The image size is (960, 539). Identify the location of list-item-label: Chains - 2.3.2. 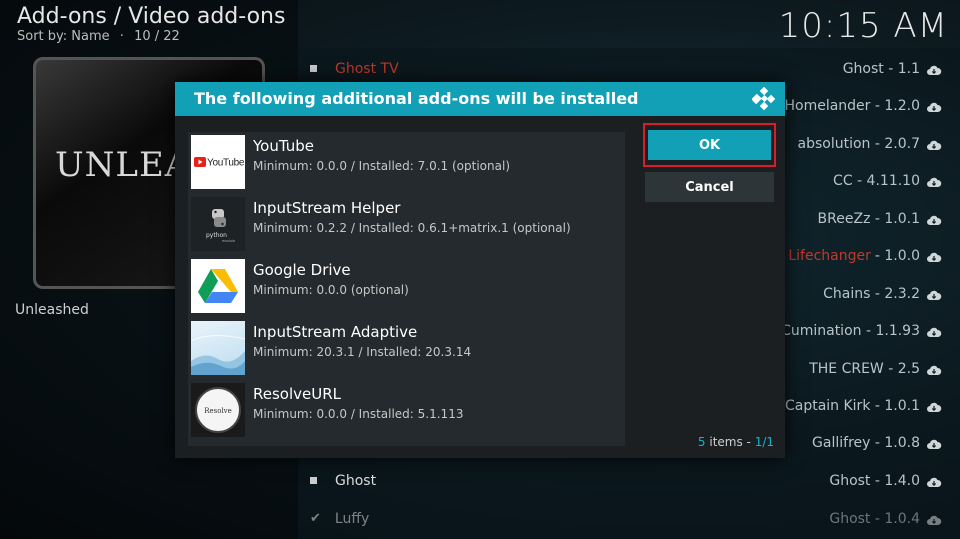
(871, 293).